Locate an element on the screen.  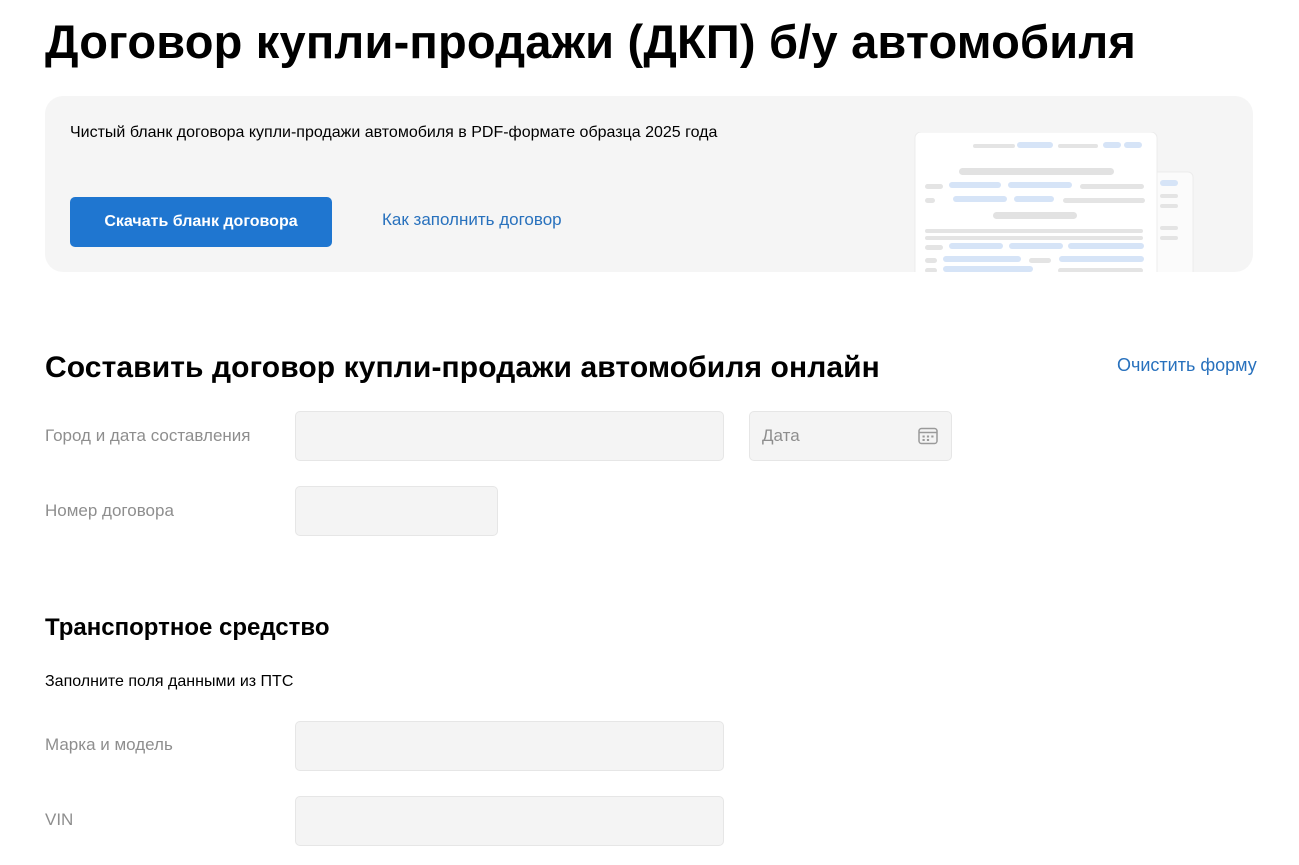
city-date-label: Город и дата составления is located at coordinates (148, 435).